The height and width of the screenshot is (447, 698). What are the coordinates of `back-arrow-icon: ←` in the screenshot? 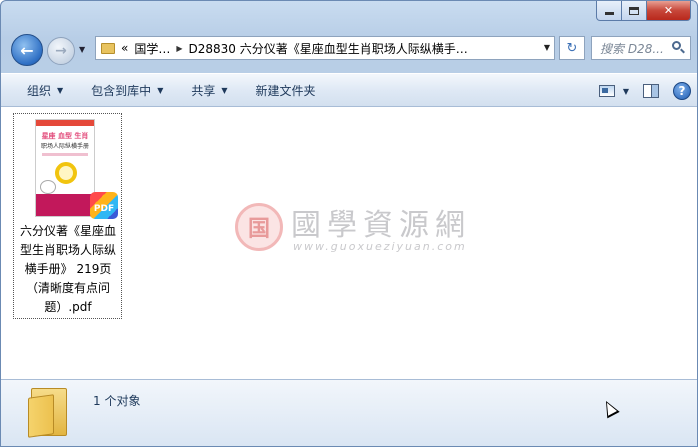 It's located at (27, 50).